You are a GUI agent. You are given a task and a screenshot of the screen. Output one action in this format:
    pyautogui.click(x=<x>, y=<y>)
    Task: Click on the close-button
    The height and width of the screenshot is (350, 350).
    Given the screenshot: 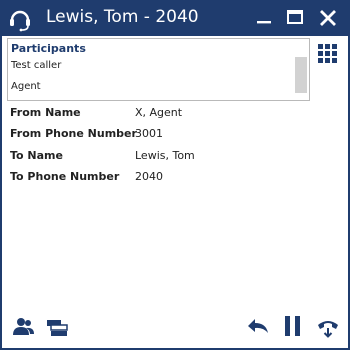 What is the action you would take?
    pyautogui.click(x=328, y=18)
    